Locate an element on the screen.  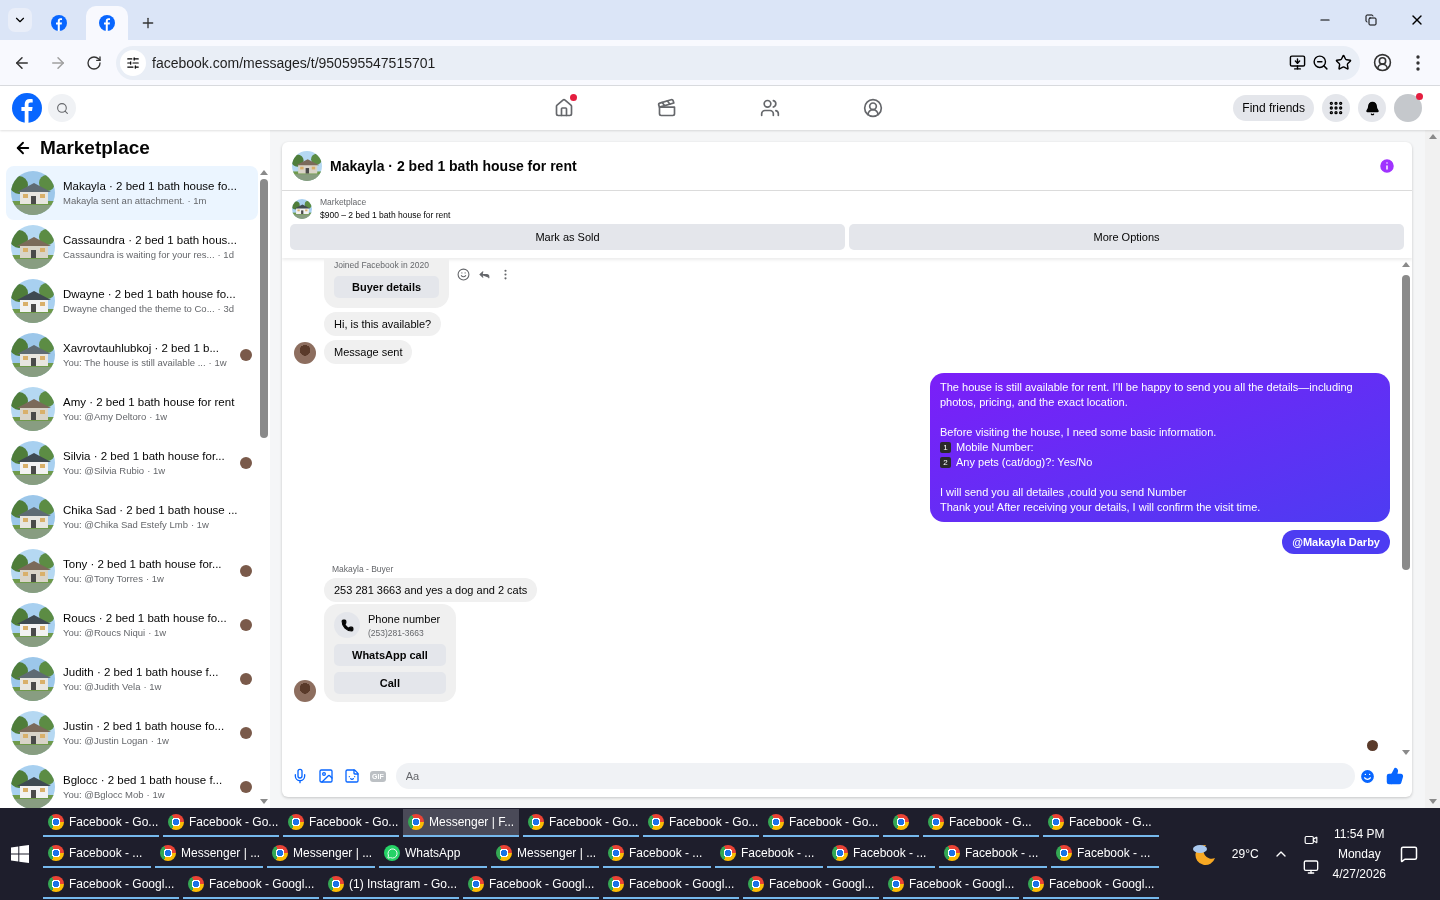
taskbar-app: WhatsApp is located at coordinates (433, 854).